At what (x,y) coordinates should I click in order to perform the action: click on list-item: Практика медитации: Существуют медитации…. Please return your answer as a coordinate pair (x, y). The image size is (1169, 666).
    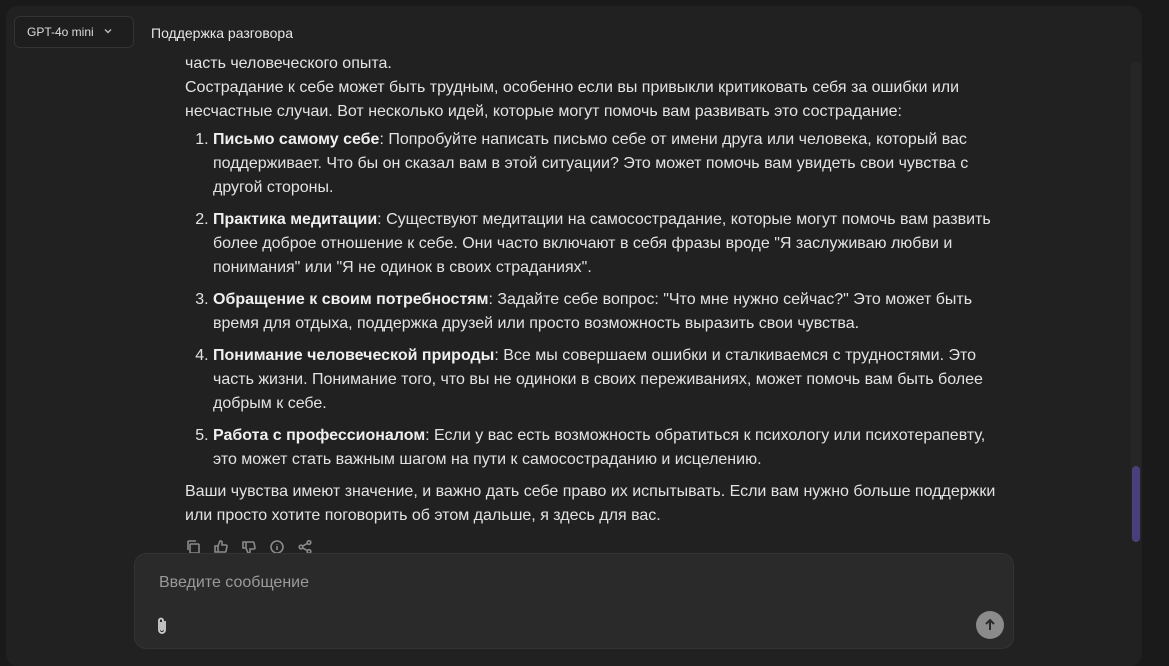
    Looking at the image, I should click on (609, 244).